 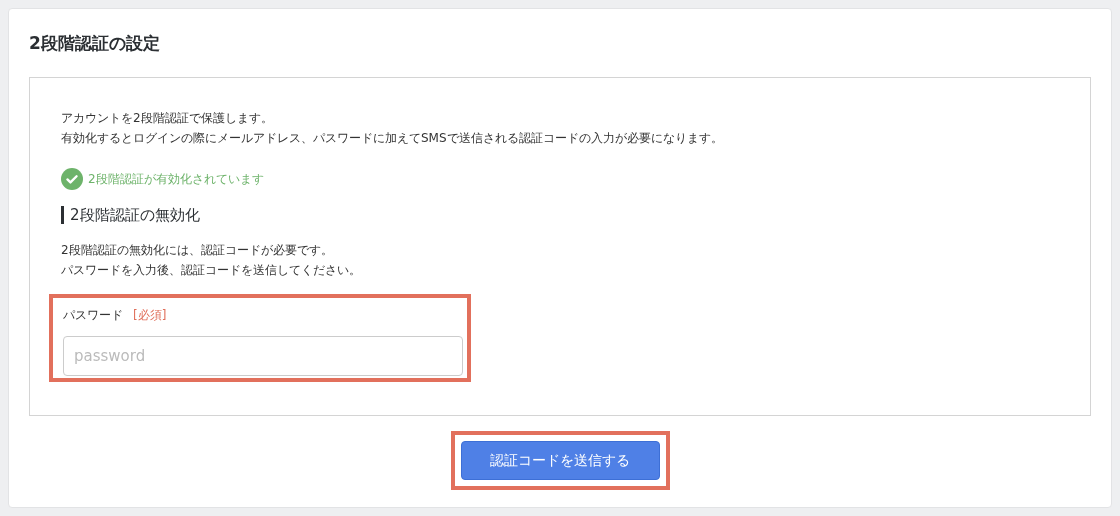 I want to click on required-tag: [必須], so click(x=150, y=315).